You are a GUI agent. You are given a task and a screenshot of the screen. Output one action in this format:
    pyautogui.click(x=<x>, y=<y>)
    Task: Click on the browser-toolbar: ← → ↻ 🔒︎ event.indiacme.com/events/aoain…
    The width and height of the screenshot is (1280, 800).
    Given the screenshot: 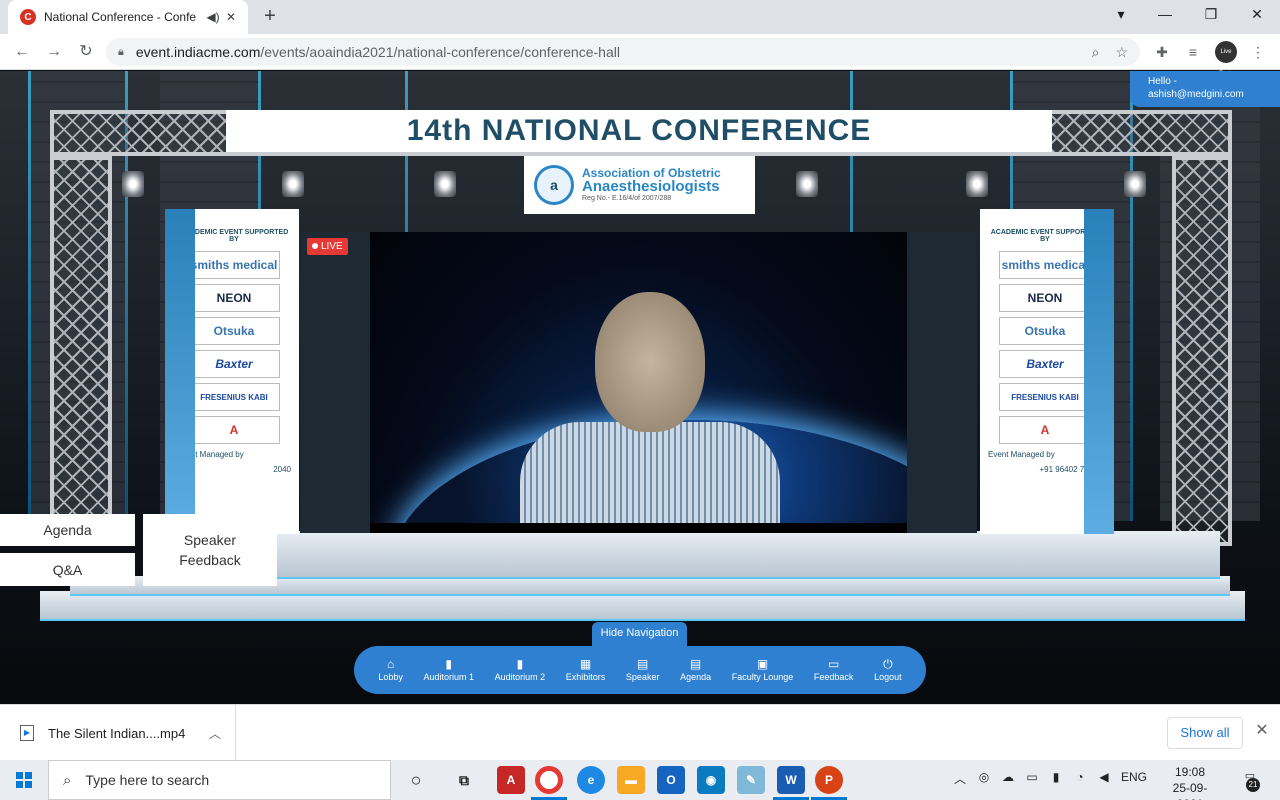 What is the action you would take?
    pyautogui.click(x=640, y=52)
    